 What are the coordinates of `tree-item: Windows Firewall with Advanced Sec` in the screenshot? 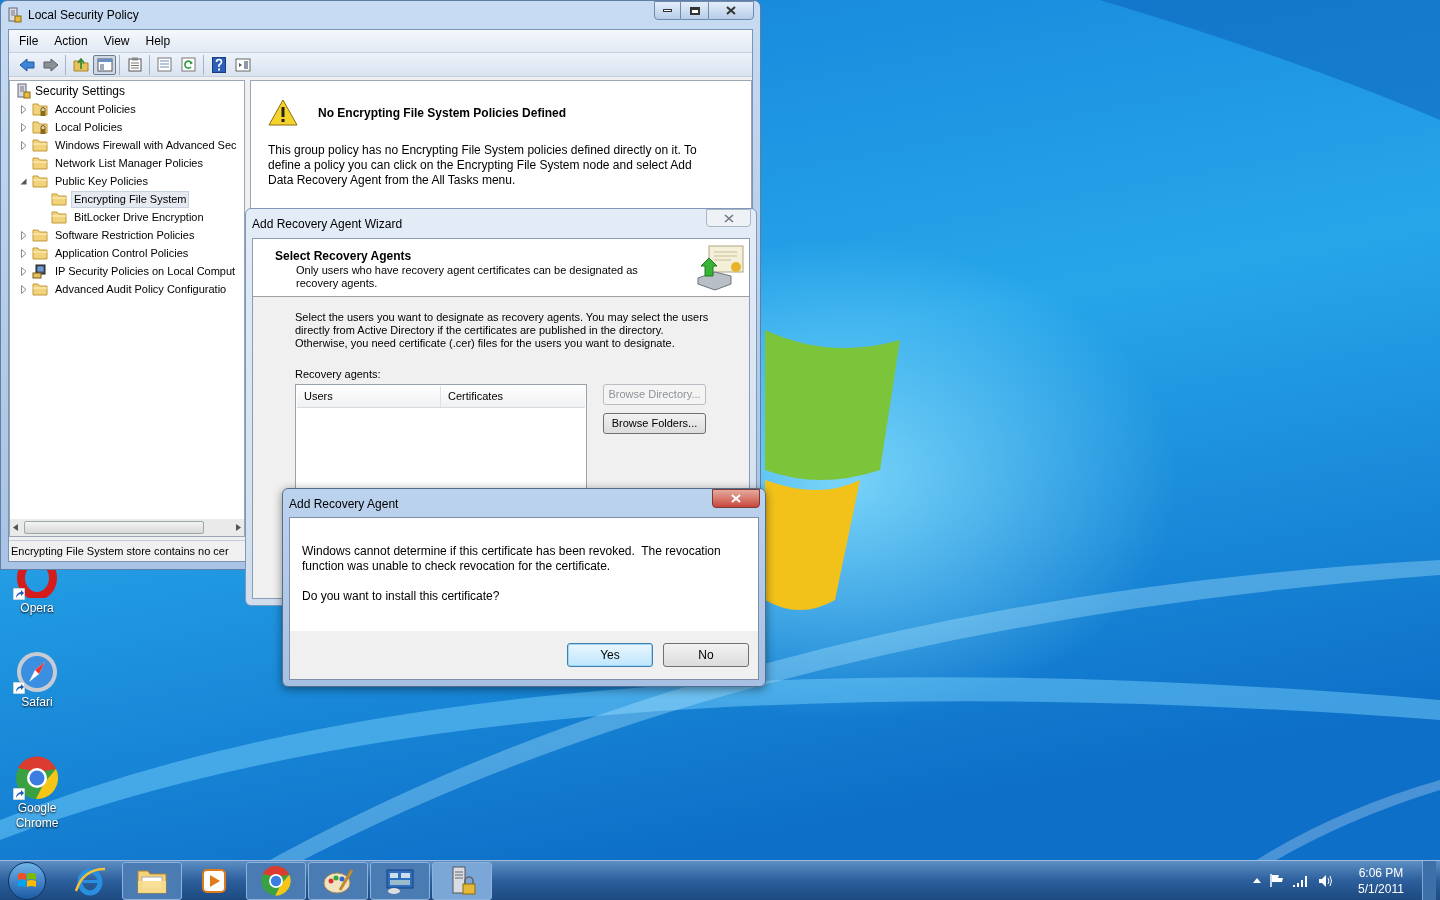 It's located at (146, 145).